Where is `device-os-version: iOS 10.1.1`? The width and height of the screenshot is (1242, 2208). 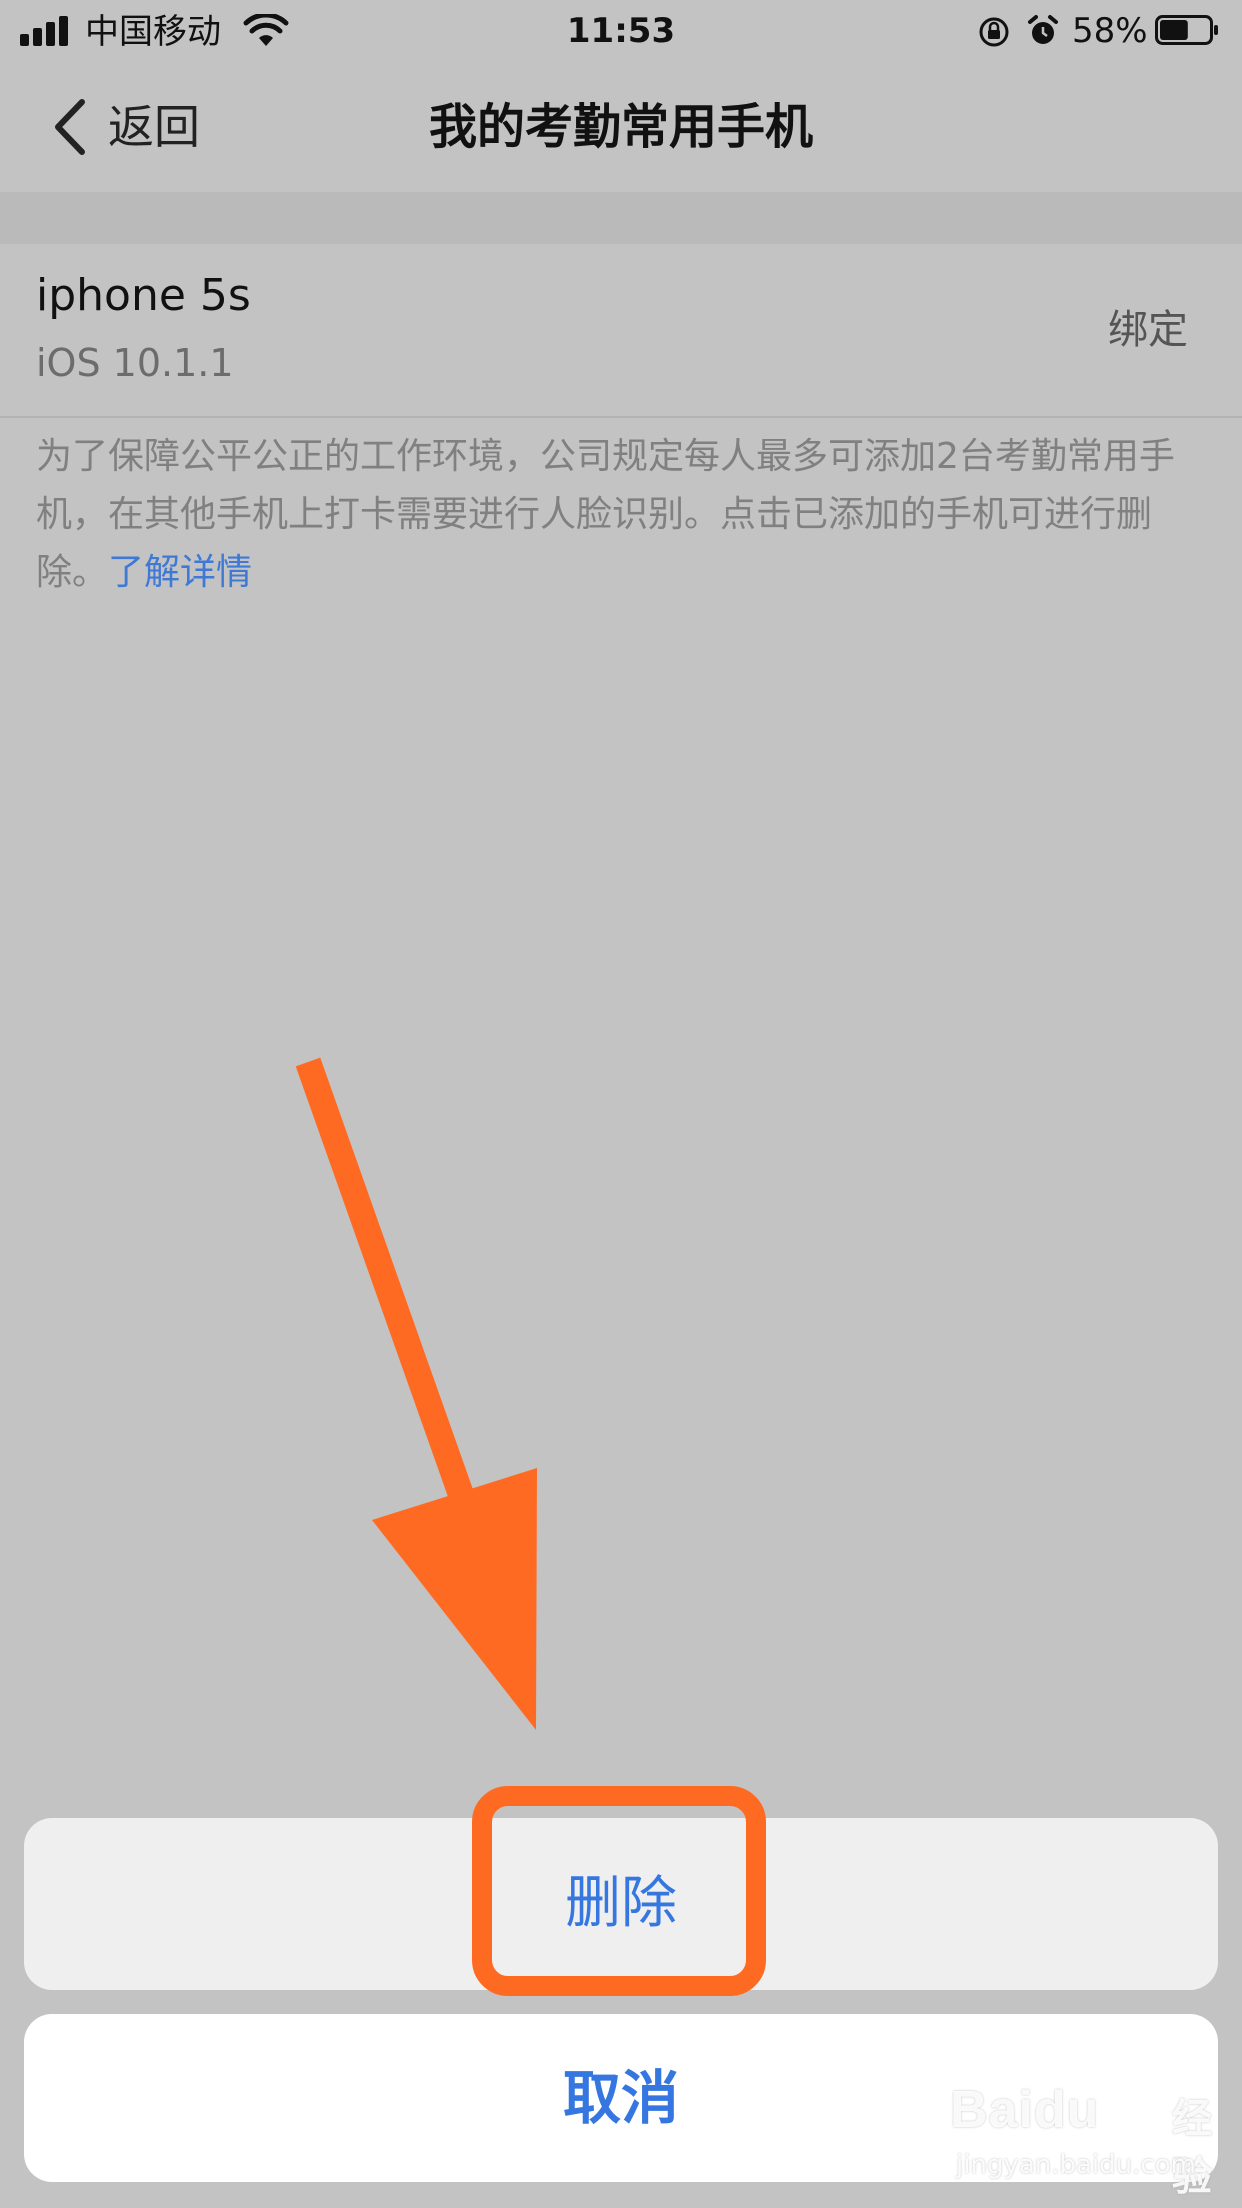 device-os-version: iOS 10.1.1 is located at coordinates (135, 363).